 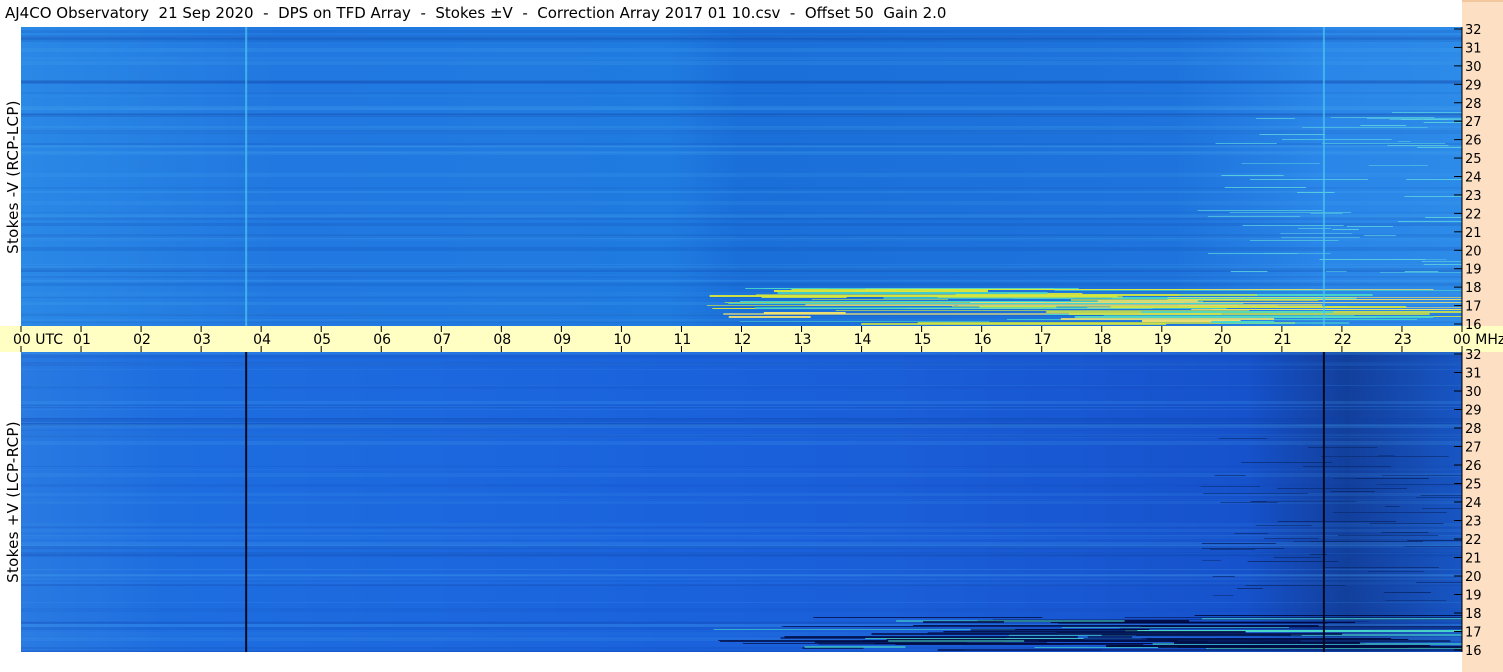 What do you see at coordinates (622, 340) in the screenshot?
I see `time-tick-label: 10` at bounding box center [622, 340].